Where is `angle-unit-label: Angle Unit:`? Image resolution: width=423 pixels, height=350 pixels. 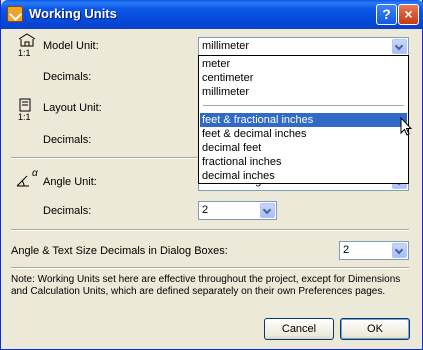
angle-unit-label: Angle Unit: is located at coordinates (70, 182).